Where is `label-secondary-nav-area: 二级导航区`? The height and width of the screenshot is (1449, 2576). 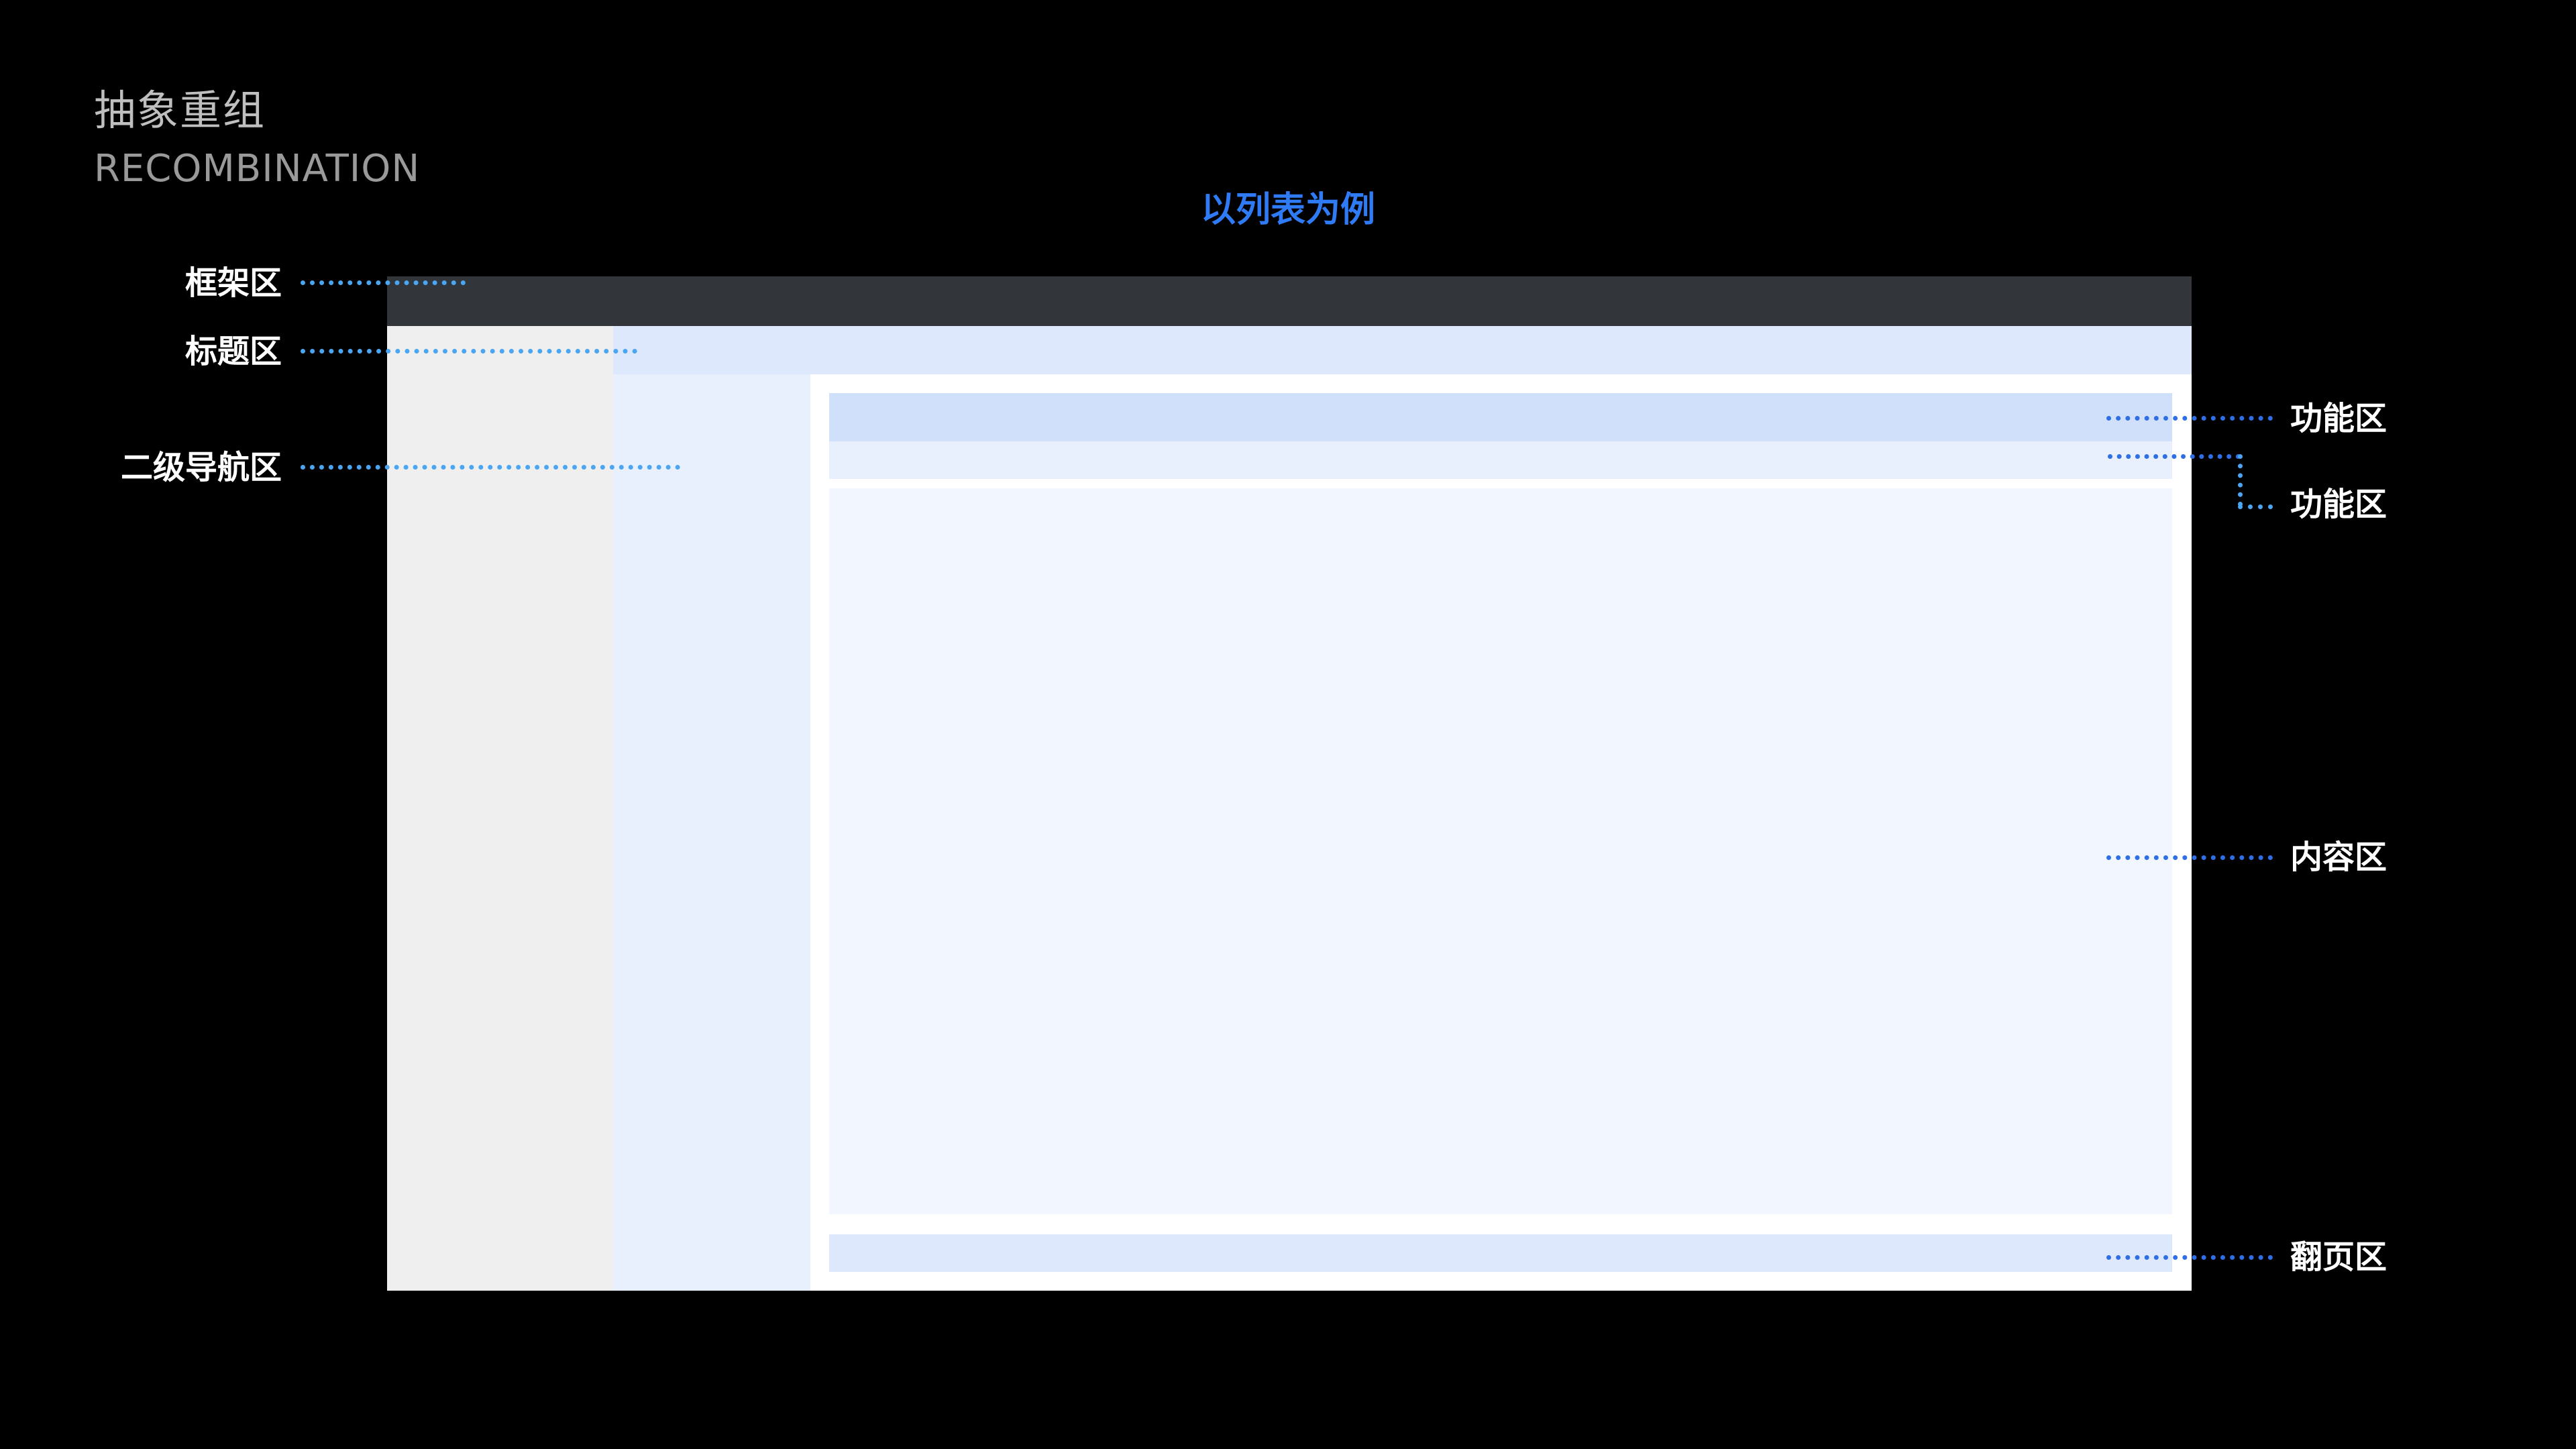 label-secondary-nav-area: 二级导航区 is located at coordinates (201, 467).